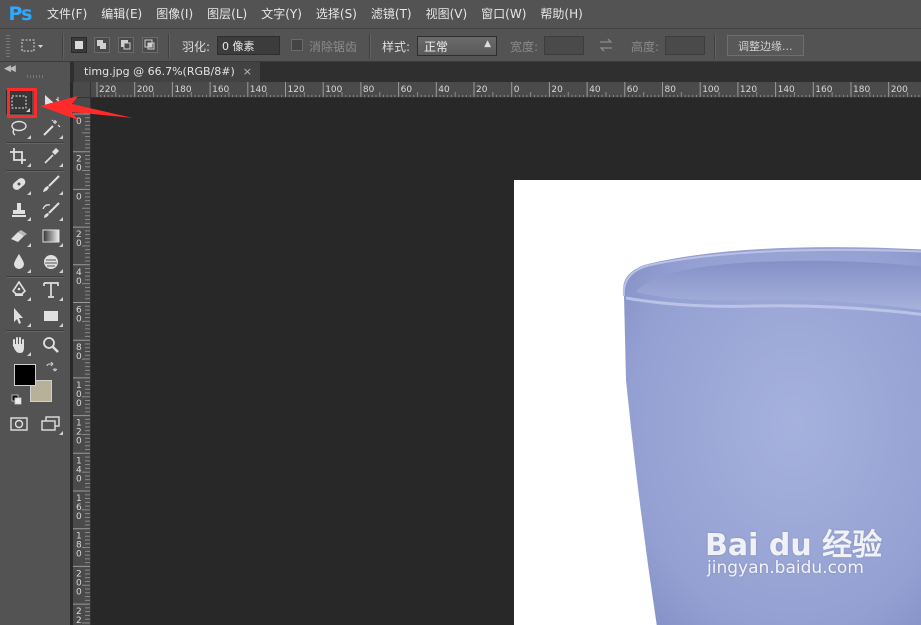 The image size is (921, 625). Describe the element at coordinates (121, 14) in the screenshot. I see `menu-edit: 编辑(E)` at that location.